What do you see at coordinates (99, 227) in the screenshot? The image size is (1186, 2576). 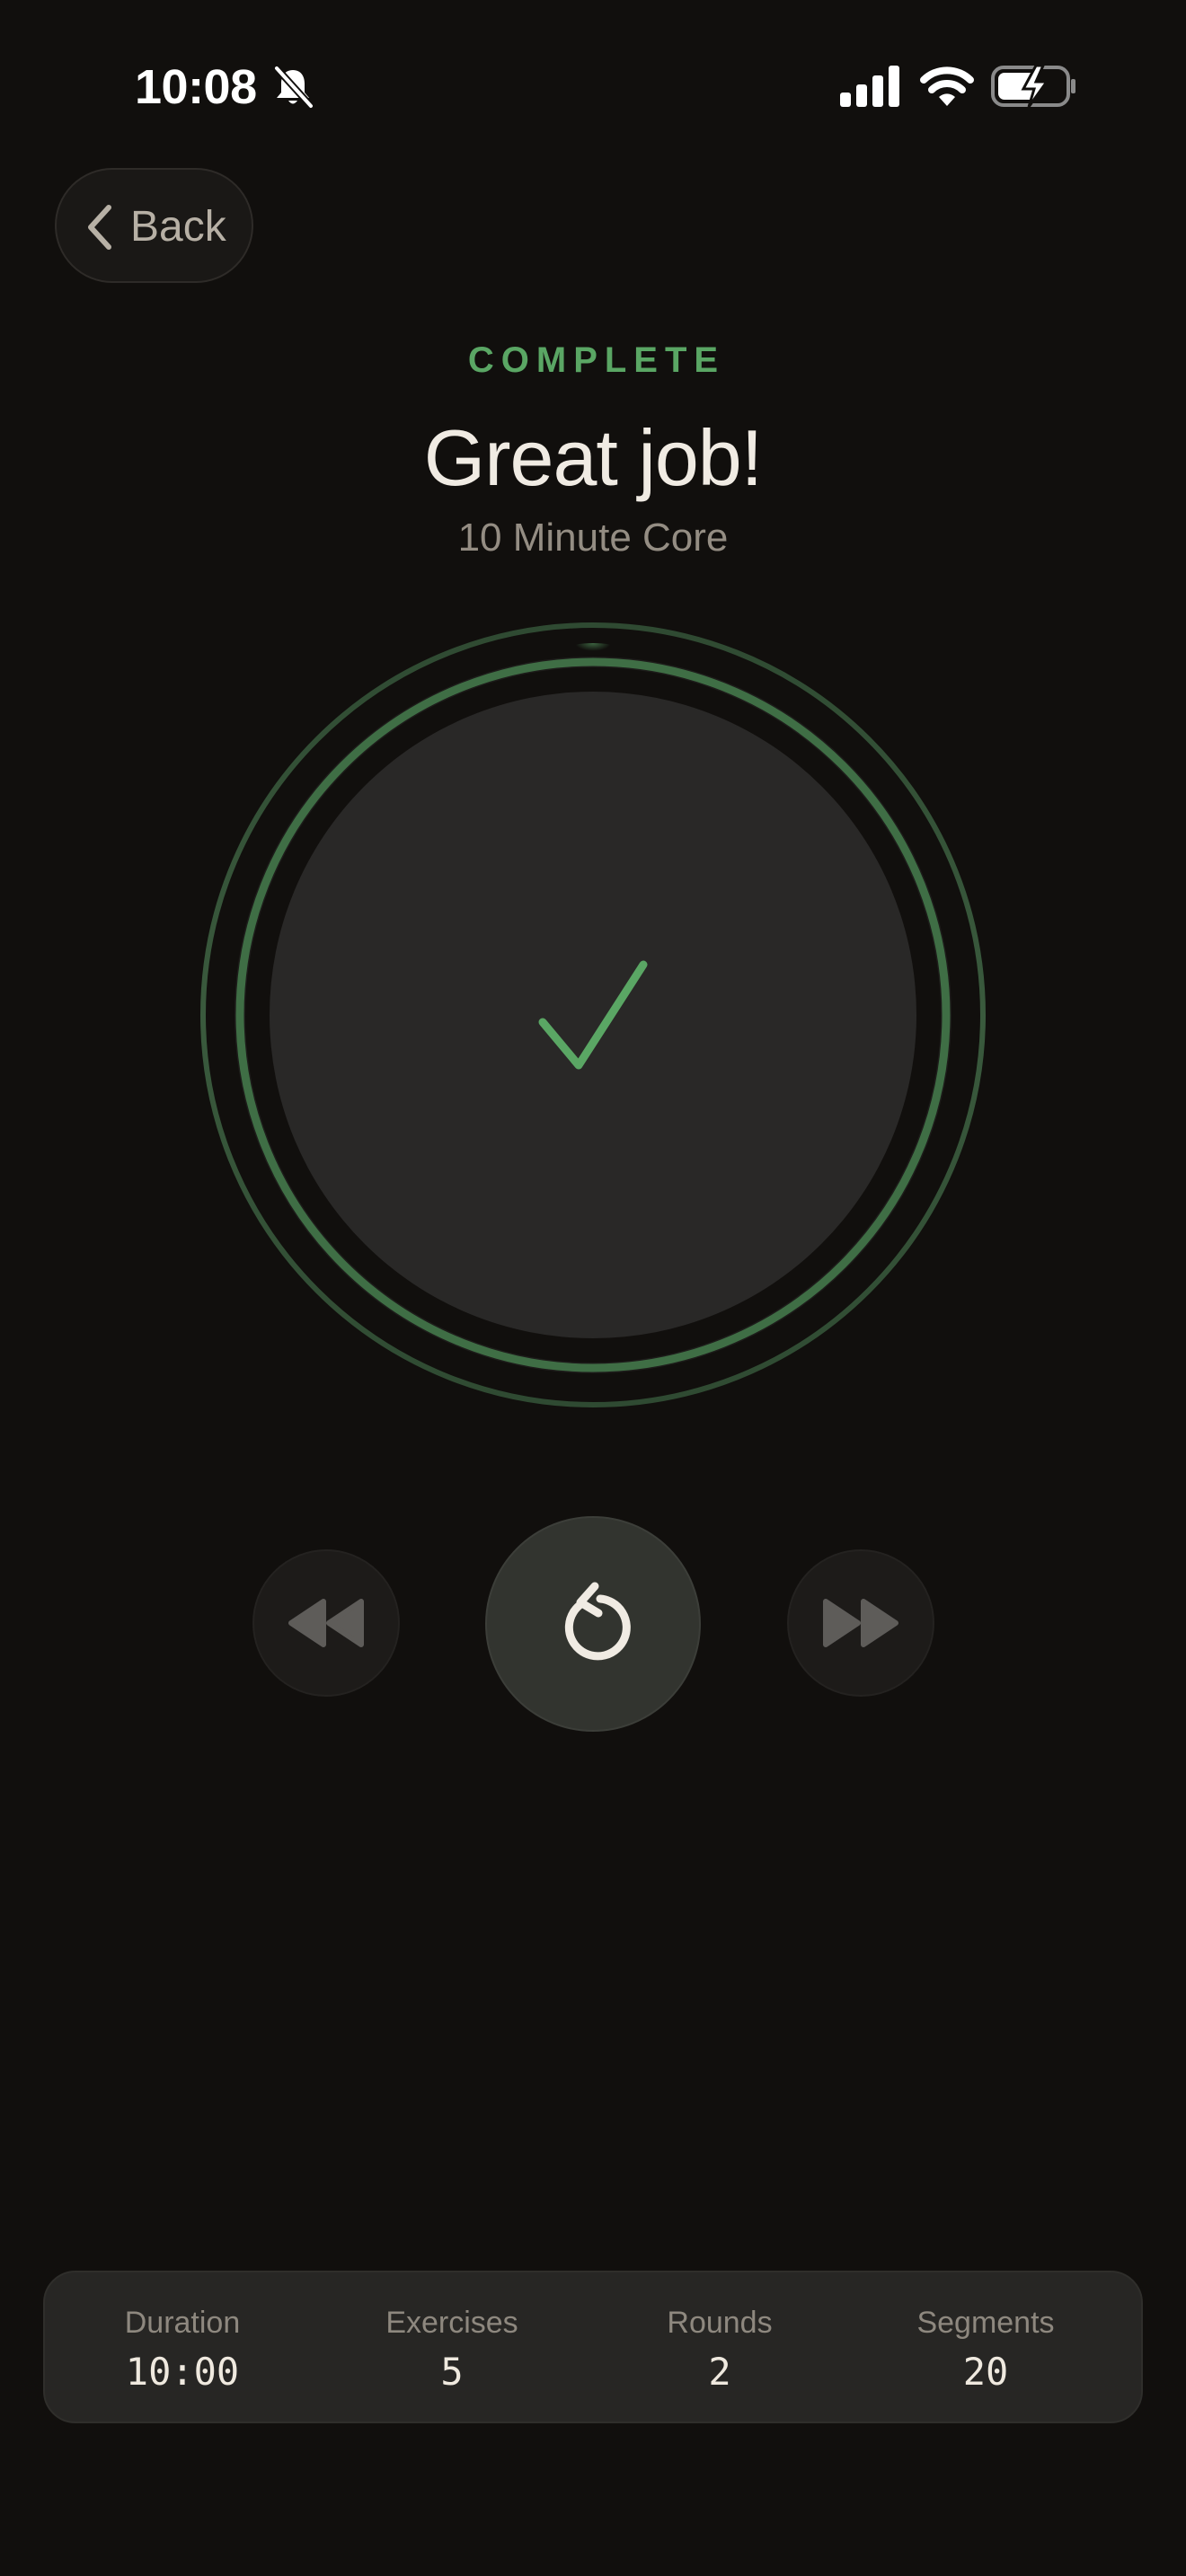 I see `chevron-left-icon` at bounding box center [99, 227].